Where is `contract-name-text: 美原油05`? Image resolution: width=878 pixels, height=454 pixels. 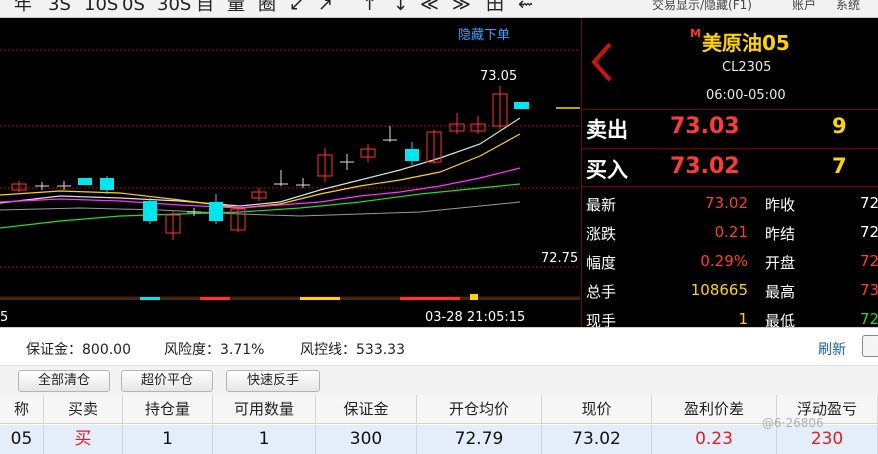
contract-name-text: 美原油05 is located at coordinates (745, 43).